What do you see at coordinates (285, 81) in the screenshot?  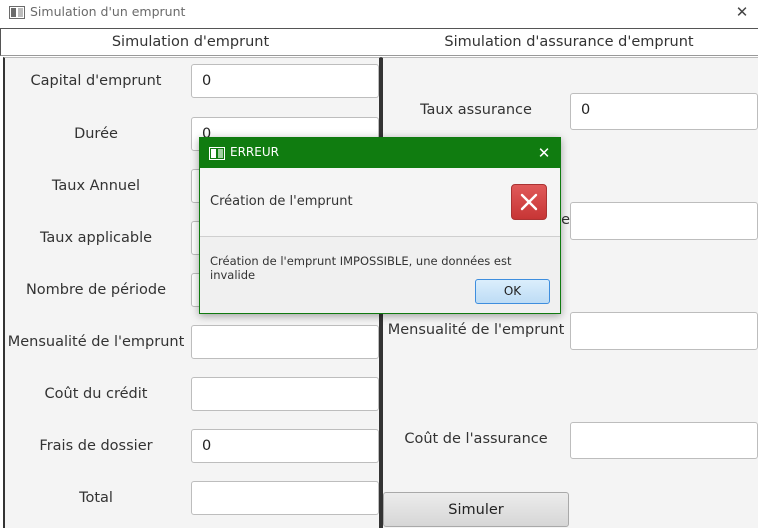 I see `capital-input: 0` at bounding box center [285, 81].